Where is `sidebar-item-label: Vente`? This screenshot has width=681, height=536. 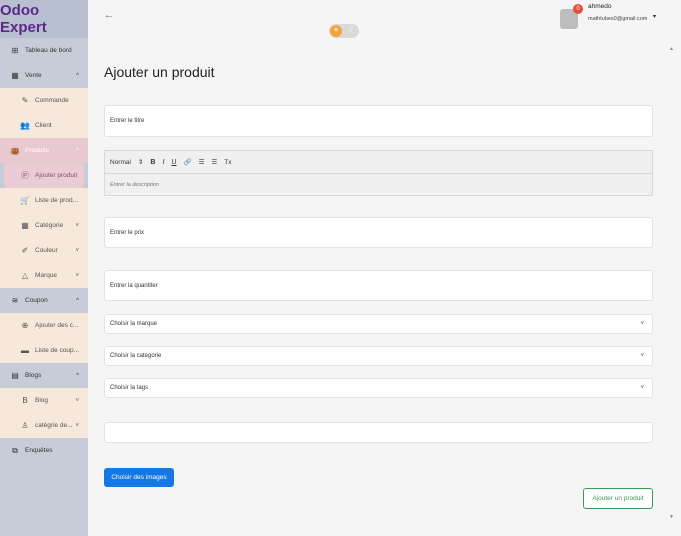 sidebar-item-label: Vente is located at coordinates (33, 75).